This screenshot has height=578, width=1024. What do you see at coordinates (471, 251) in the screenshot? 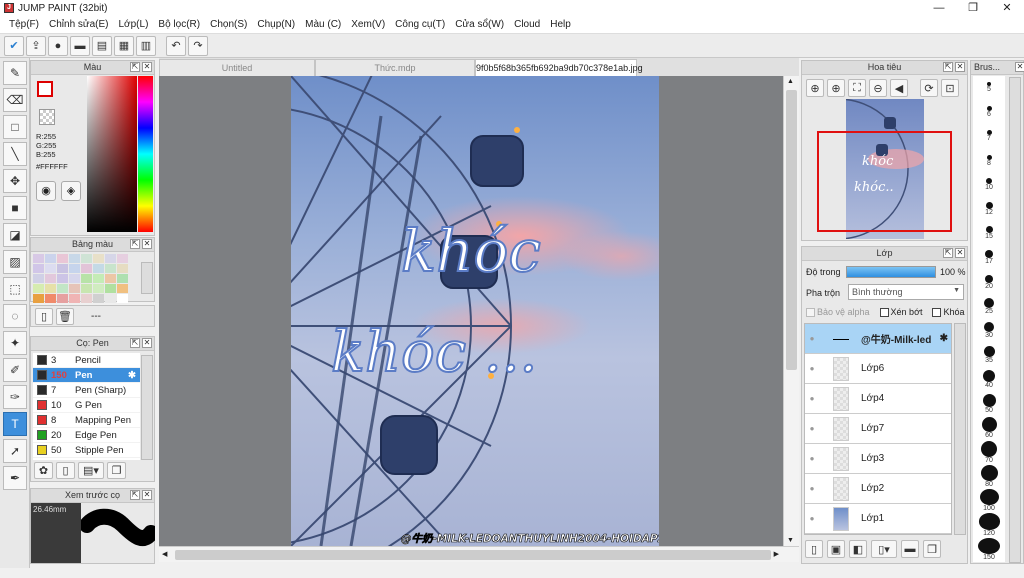
I see `canvas-text-line1: khóc` at bounding box center [471, 251].